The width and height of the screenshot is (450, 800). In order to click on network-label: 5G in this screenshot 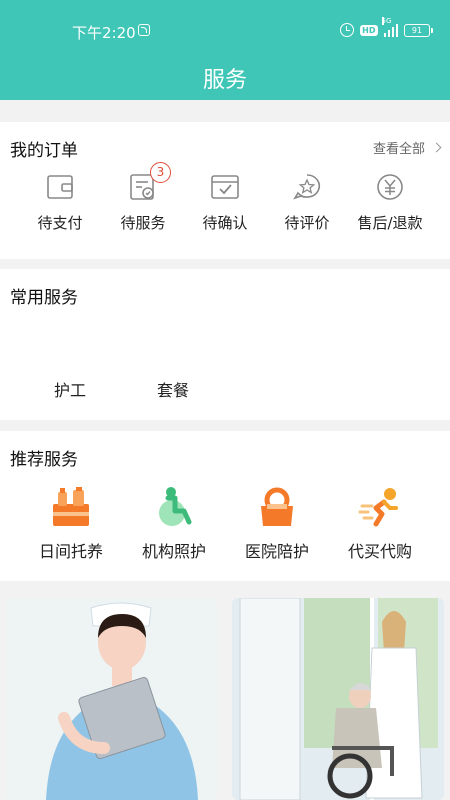, I will do `click(386, 21)`.